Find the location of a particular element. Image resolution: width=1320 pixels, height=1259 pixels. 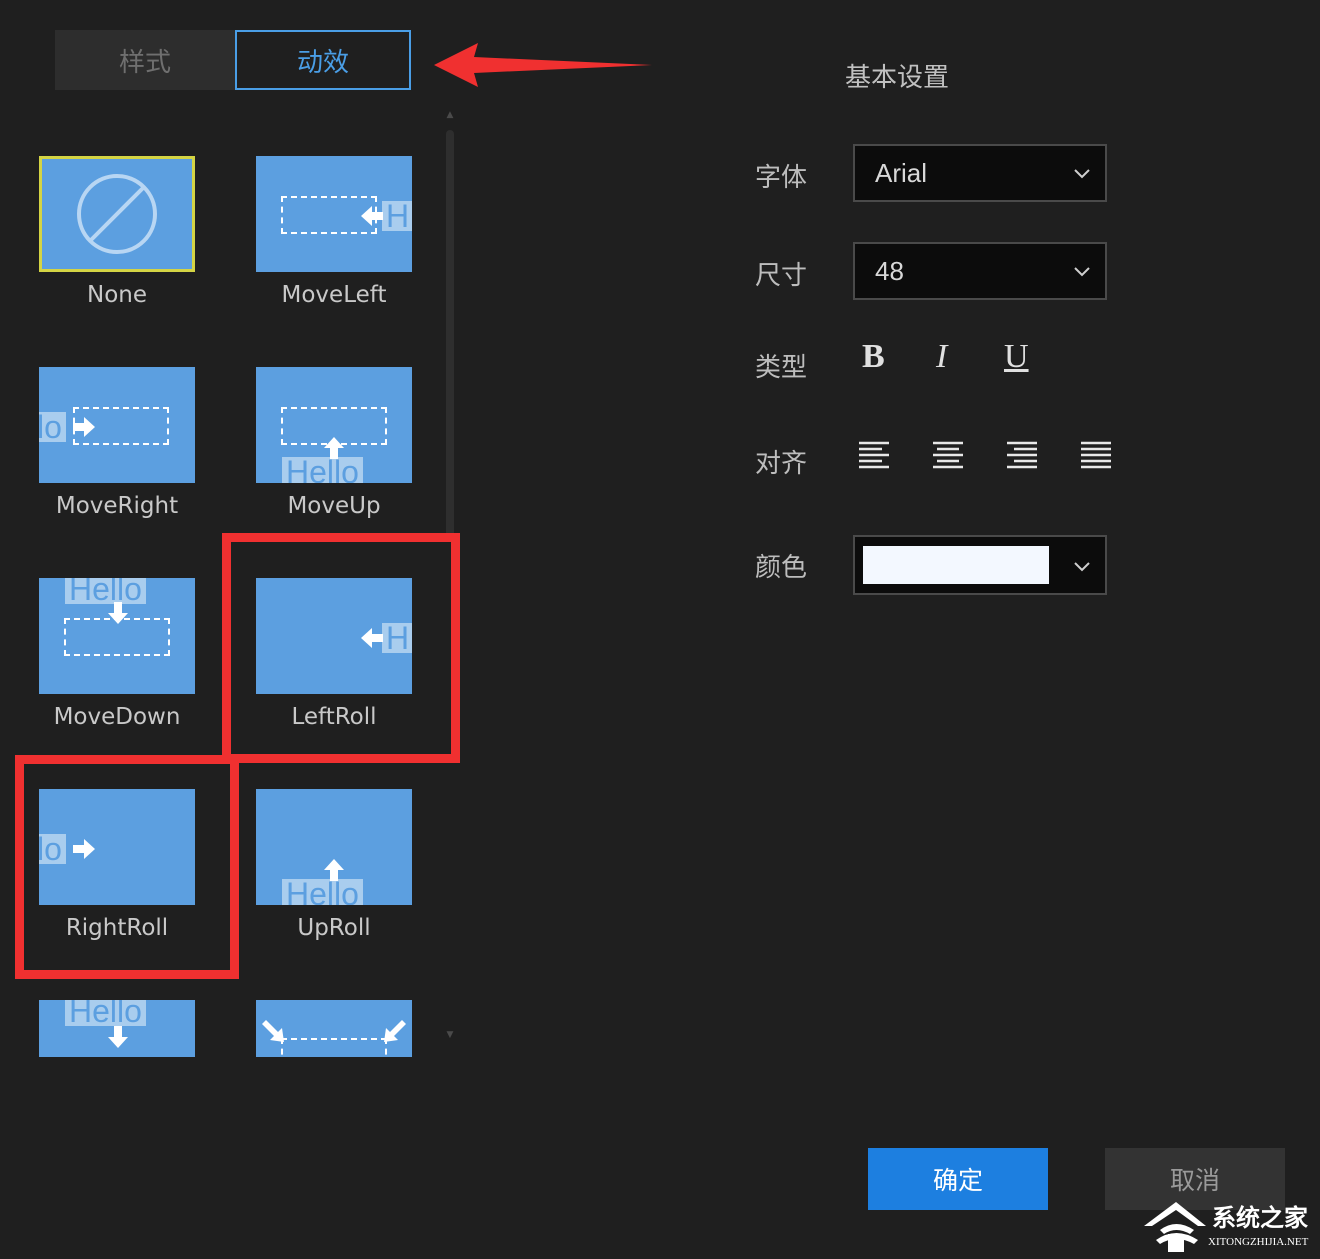

bold-button: B is located at coordinates (873, 357).